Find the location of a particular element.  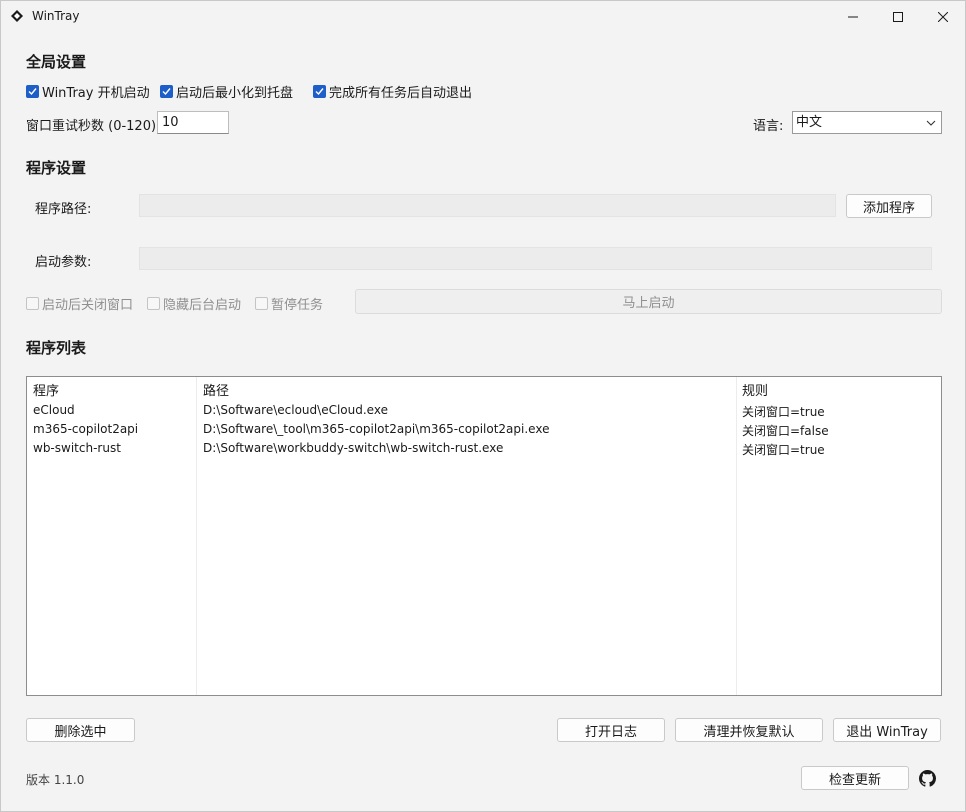

cell-rule: 关闭窗口=false is located at coordinates (785, 431).